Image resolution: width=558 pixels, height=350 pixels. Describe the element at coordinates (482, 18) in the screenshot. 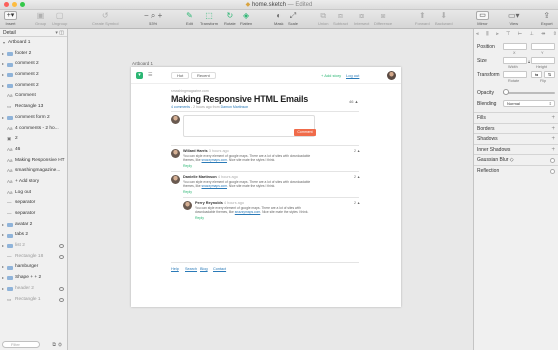

I see `mirror-button: ▭ Mirror` at that location.